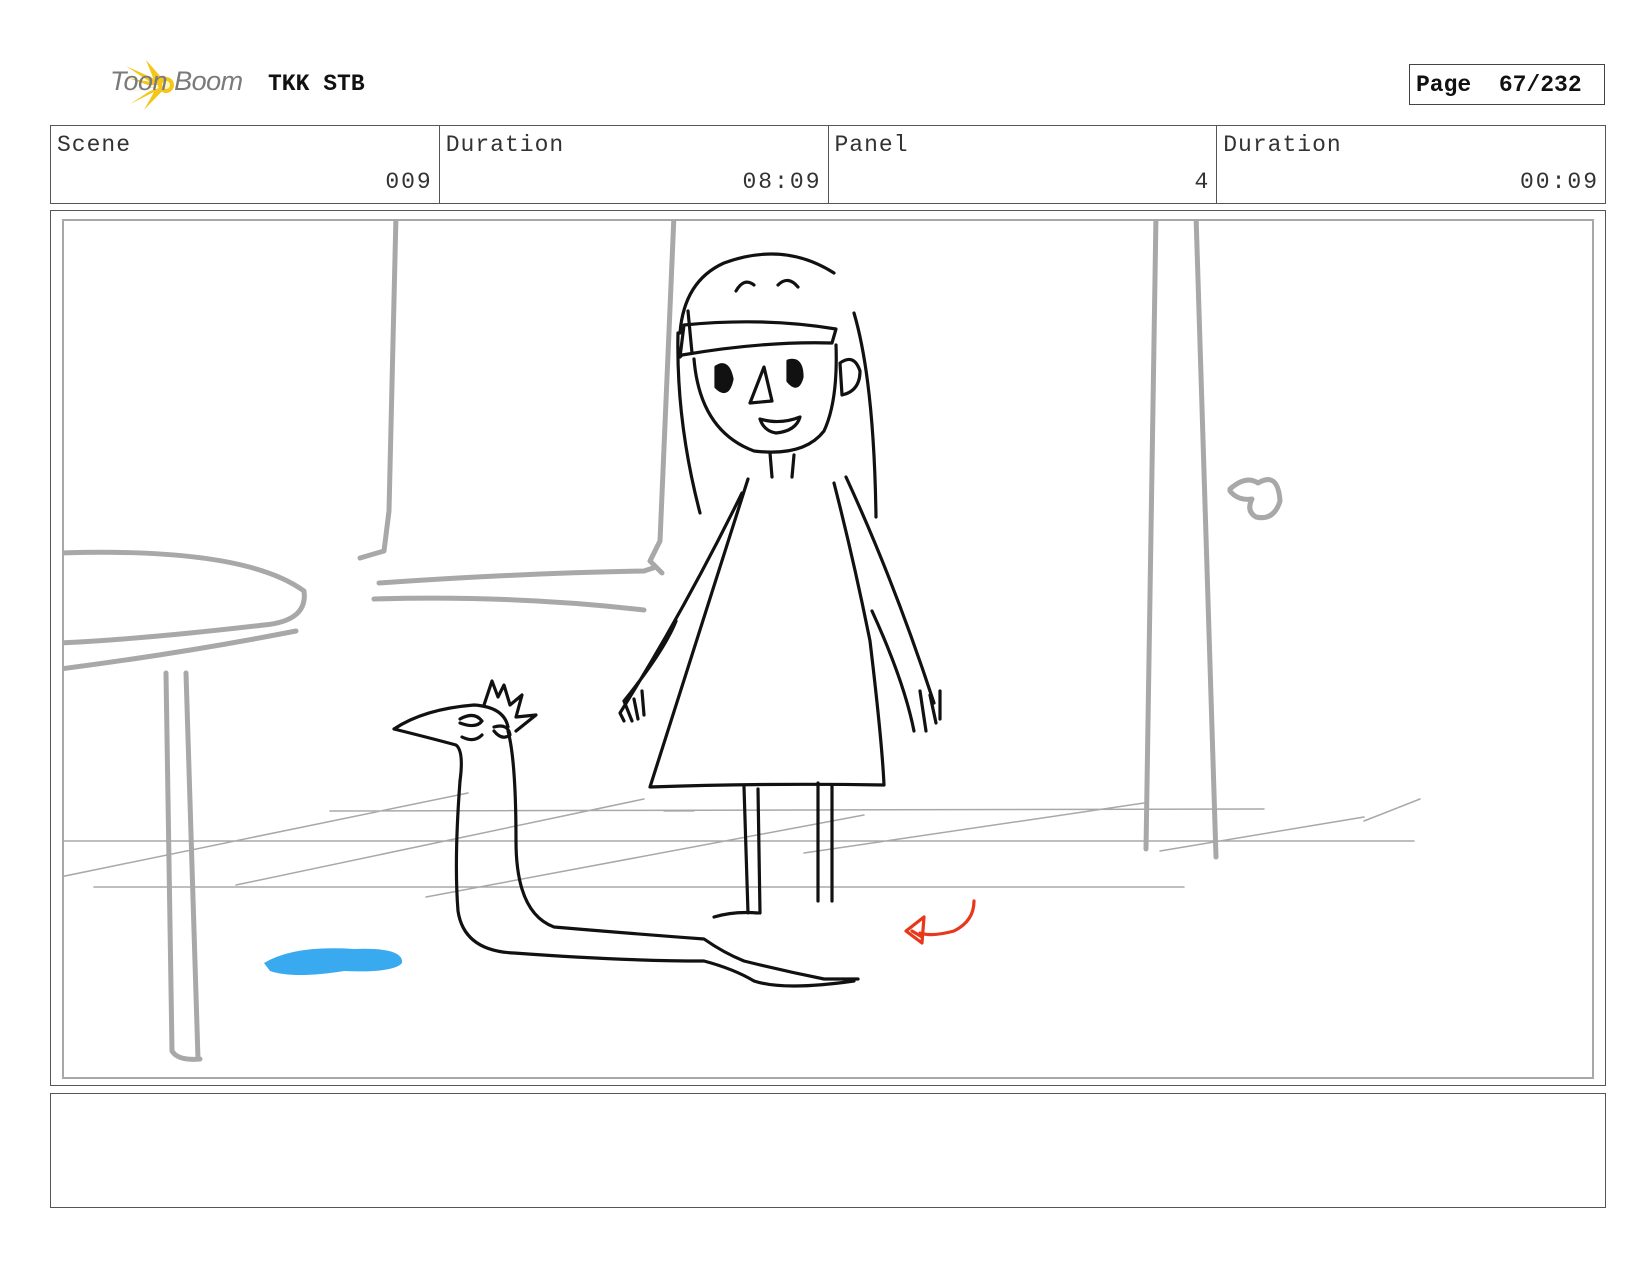  Describe the element at coordinates (871, 145) in the screenshot. I see `panel-label: Panel` at that location.